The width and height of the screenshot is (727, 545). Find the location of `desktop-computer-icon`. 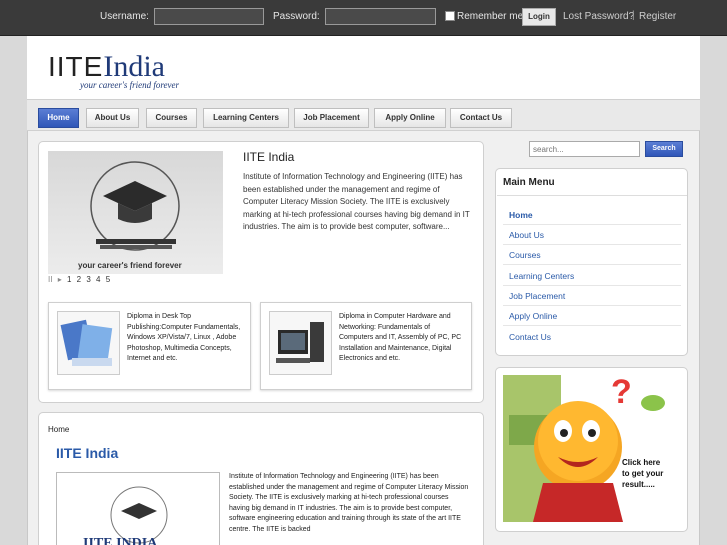

desktop-computer-icon is located at coordinates (300, 342).